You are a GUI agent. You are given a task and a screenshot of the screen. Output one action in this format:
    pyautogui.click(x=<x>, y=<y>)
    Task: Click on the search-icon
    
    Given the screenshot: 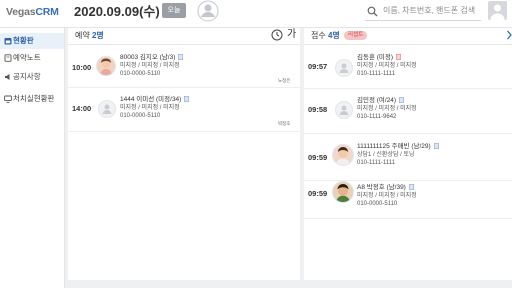 What is the action you would take?
    pyautogui.click(x=372, y=11)
    